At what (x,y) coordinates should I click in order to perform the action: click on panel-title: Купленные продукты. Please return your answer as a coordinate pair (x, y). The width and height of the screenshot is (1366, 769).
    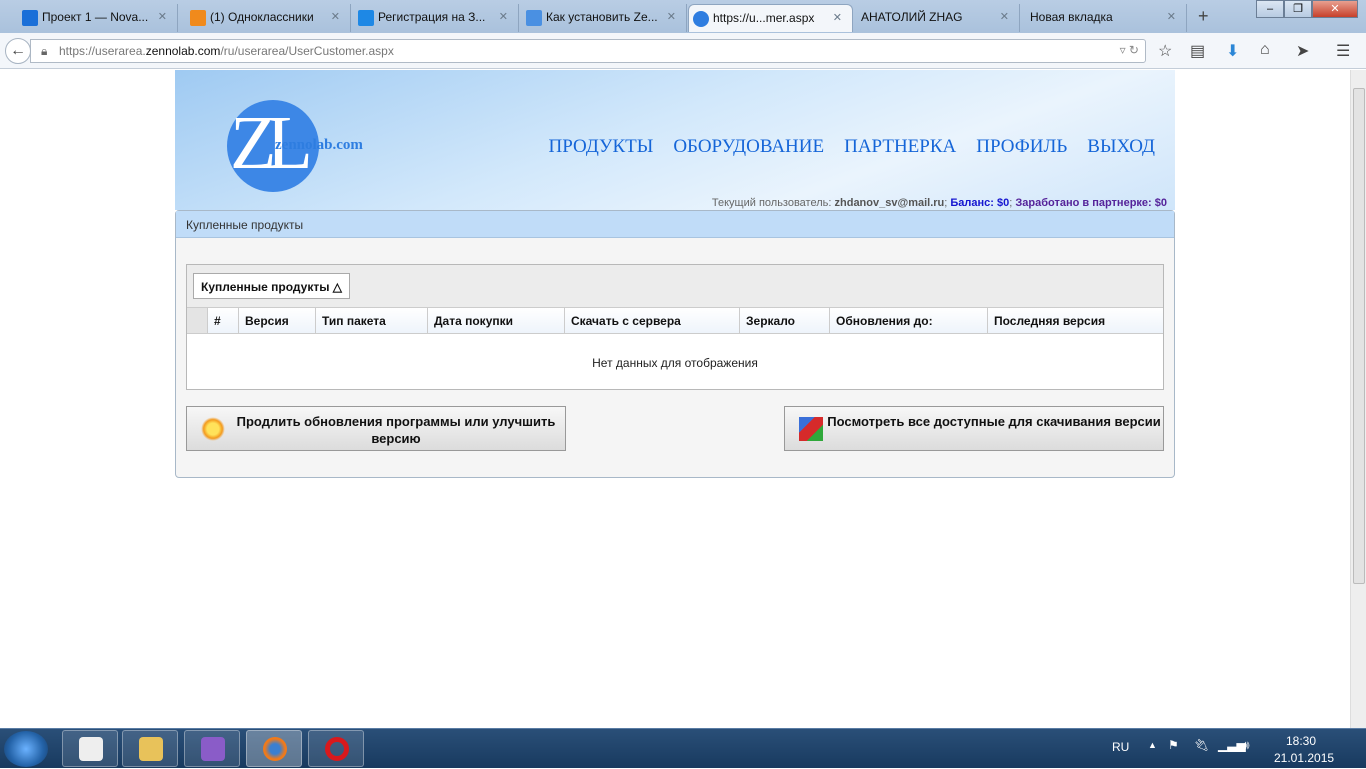
    Looking at the image, I should click on (675, 224).